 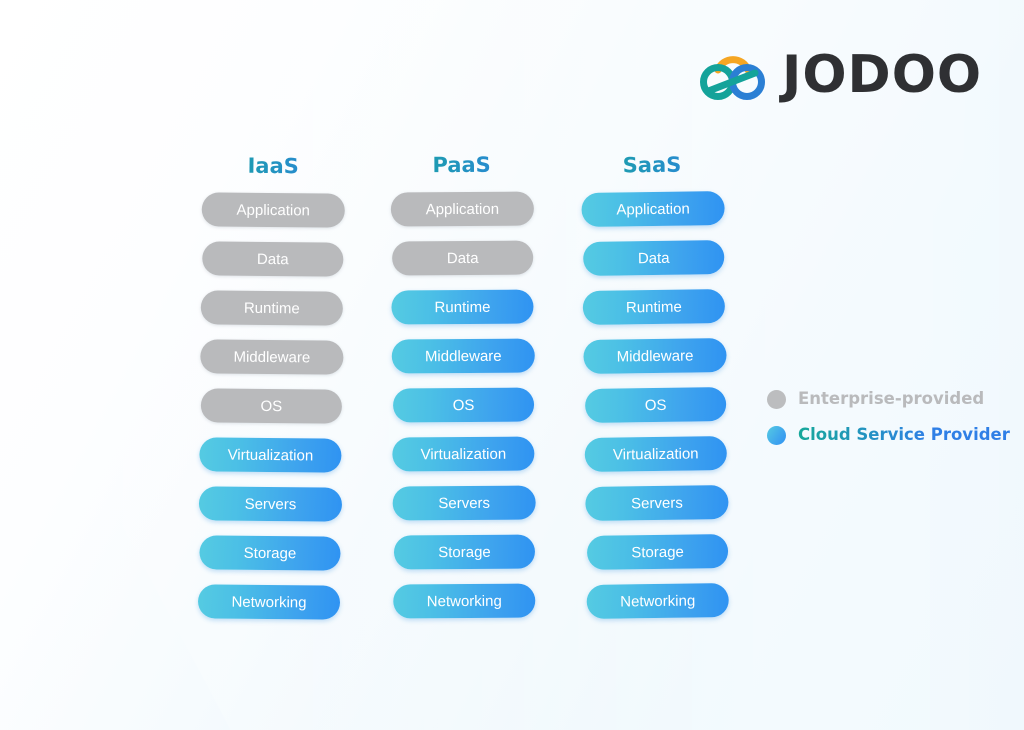 What do you see at coordinates (464, 601) in the screenshot?
I see `layer-pill-paas-networking: Networking` at bounding box center [464, 601].